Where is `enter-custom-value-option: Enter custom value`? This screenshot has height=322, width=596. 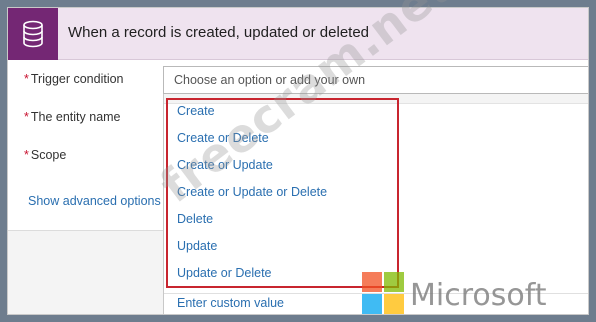 enter-custom-value-option: Enter custom value is located at coordinates (230, 303).